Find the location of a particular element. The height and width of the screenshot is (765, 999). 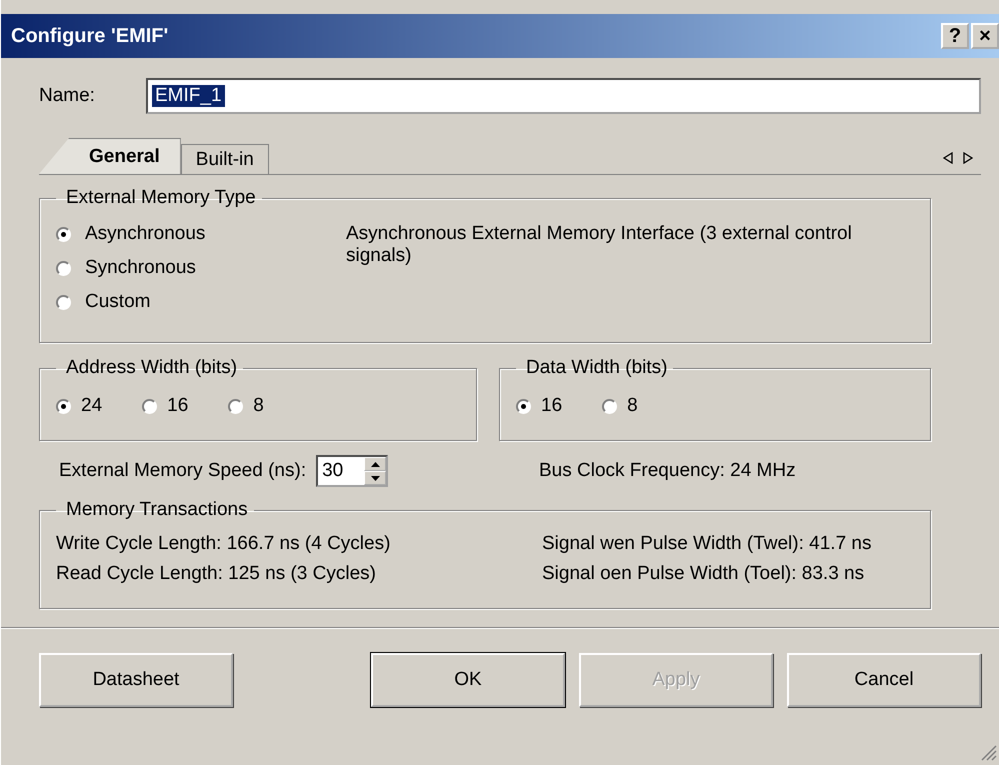

down-arrow-icon is located at coordinates (375, 478).